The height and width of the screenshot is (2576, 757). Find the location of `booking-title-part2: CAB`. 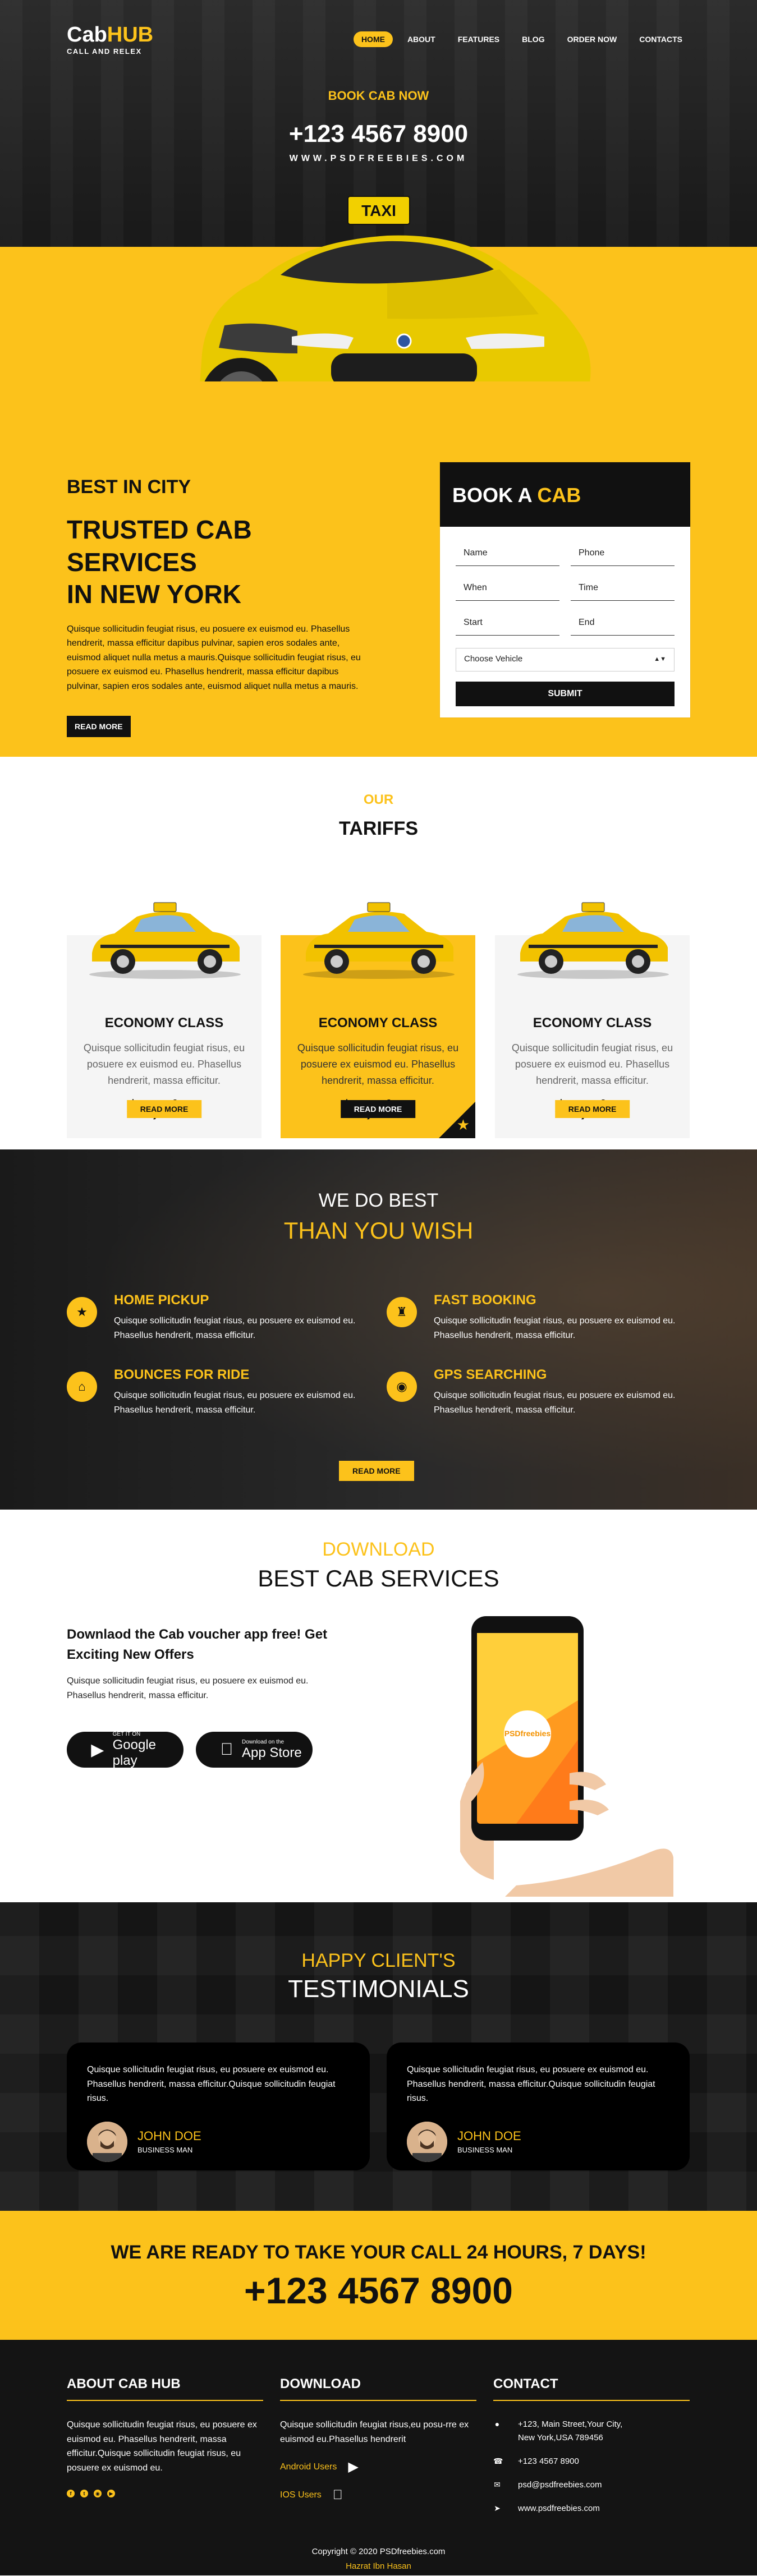

booking-title-part2: CAB is located at coordinates (559, 495).